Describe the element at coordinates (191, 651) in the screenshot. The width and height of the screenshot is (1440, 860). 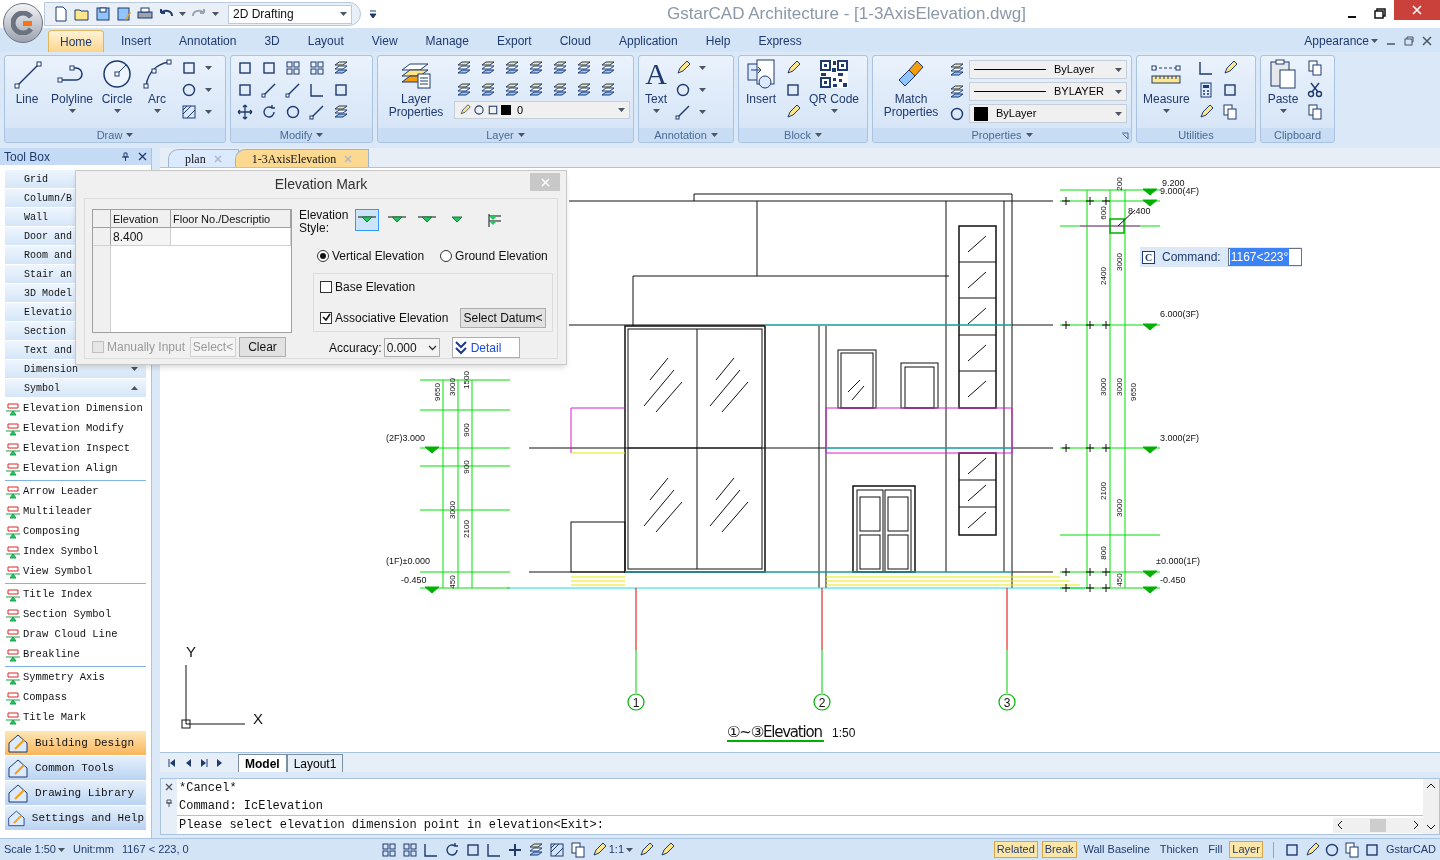
I see `ucs-axis-label: Y` at that location.